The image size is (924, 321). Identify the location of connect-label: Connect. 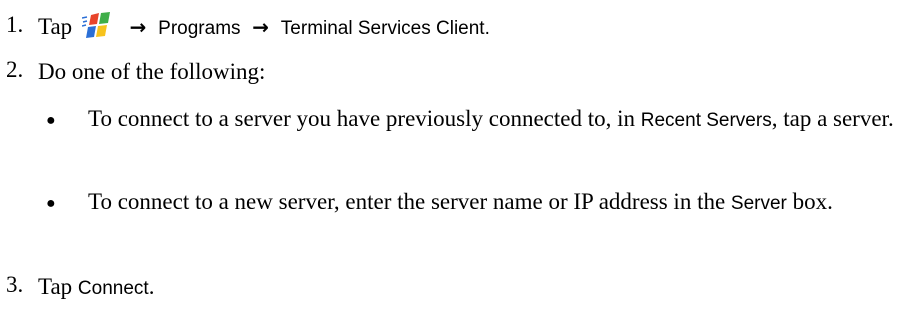
(113, 288).